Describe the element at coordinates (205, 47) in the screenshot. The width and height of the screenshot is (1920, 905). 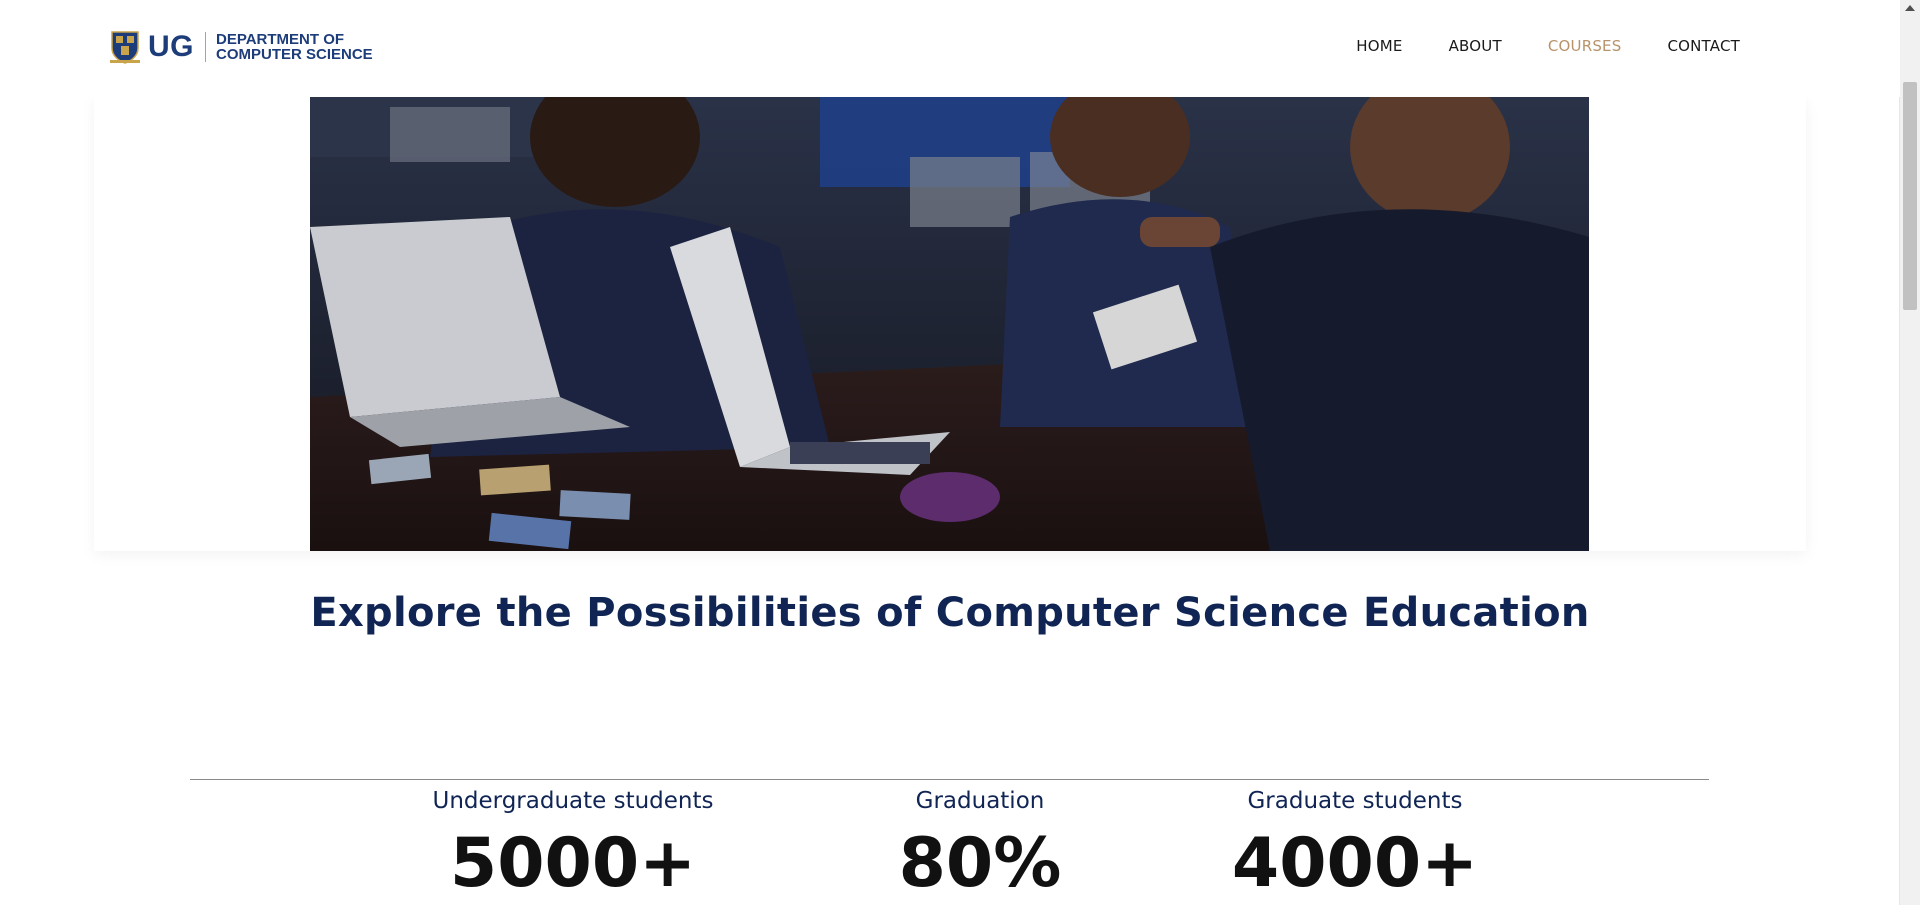
I see `logo-divider` at that location.